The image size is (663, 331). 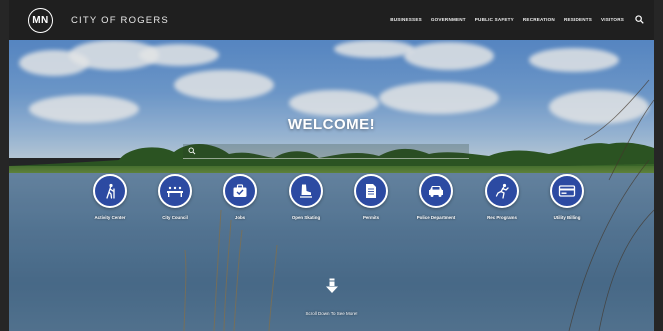 I want to click on quick-link-open-skating: Open Skating, so click(x=306, y=197).